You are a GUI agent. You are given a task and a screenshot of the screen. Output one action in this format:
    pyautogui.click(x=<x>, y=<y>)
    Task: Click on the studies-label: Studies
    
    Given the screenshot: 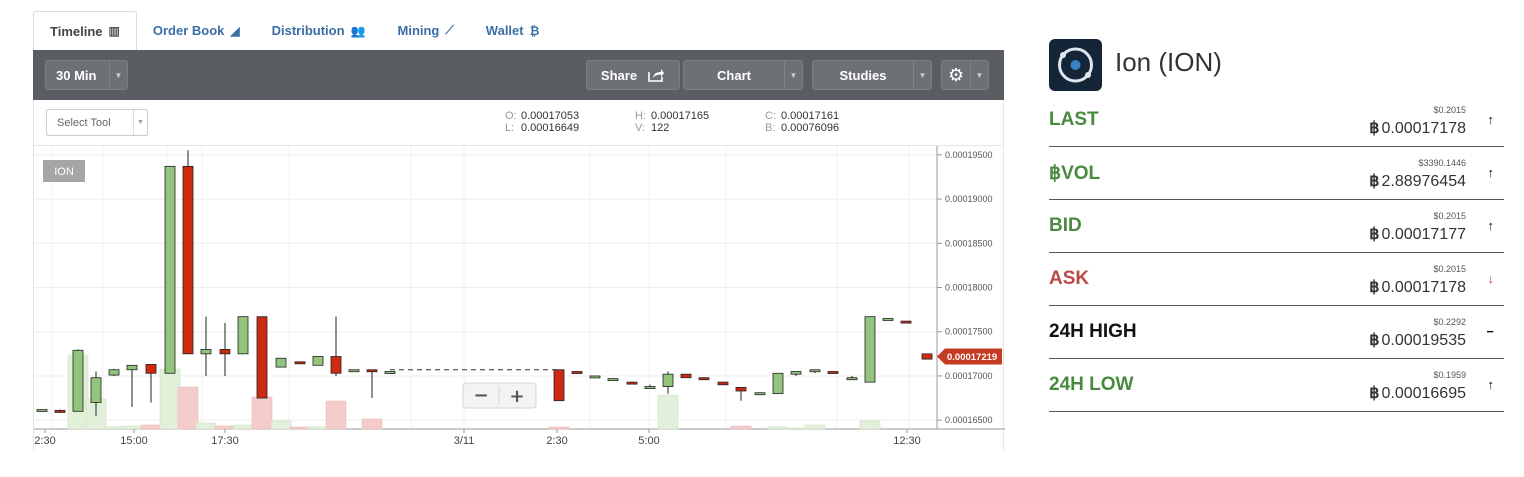 What is the action you would take?
    pyautogui.click(x=863, y=75)
    